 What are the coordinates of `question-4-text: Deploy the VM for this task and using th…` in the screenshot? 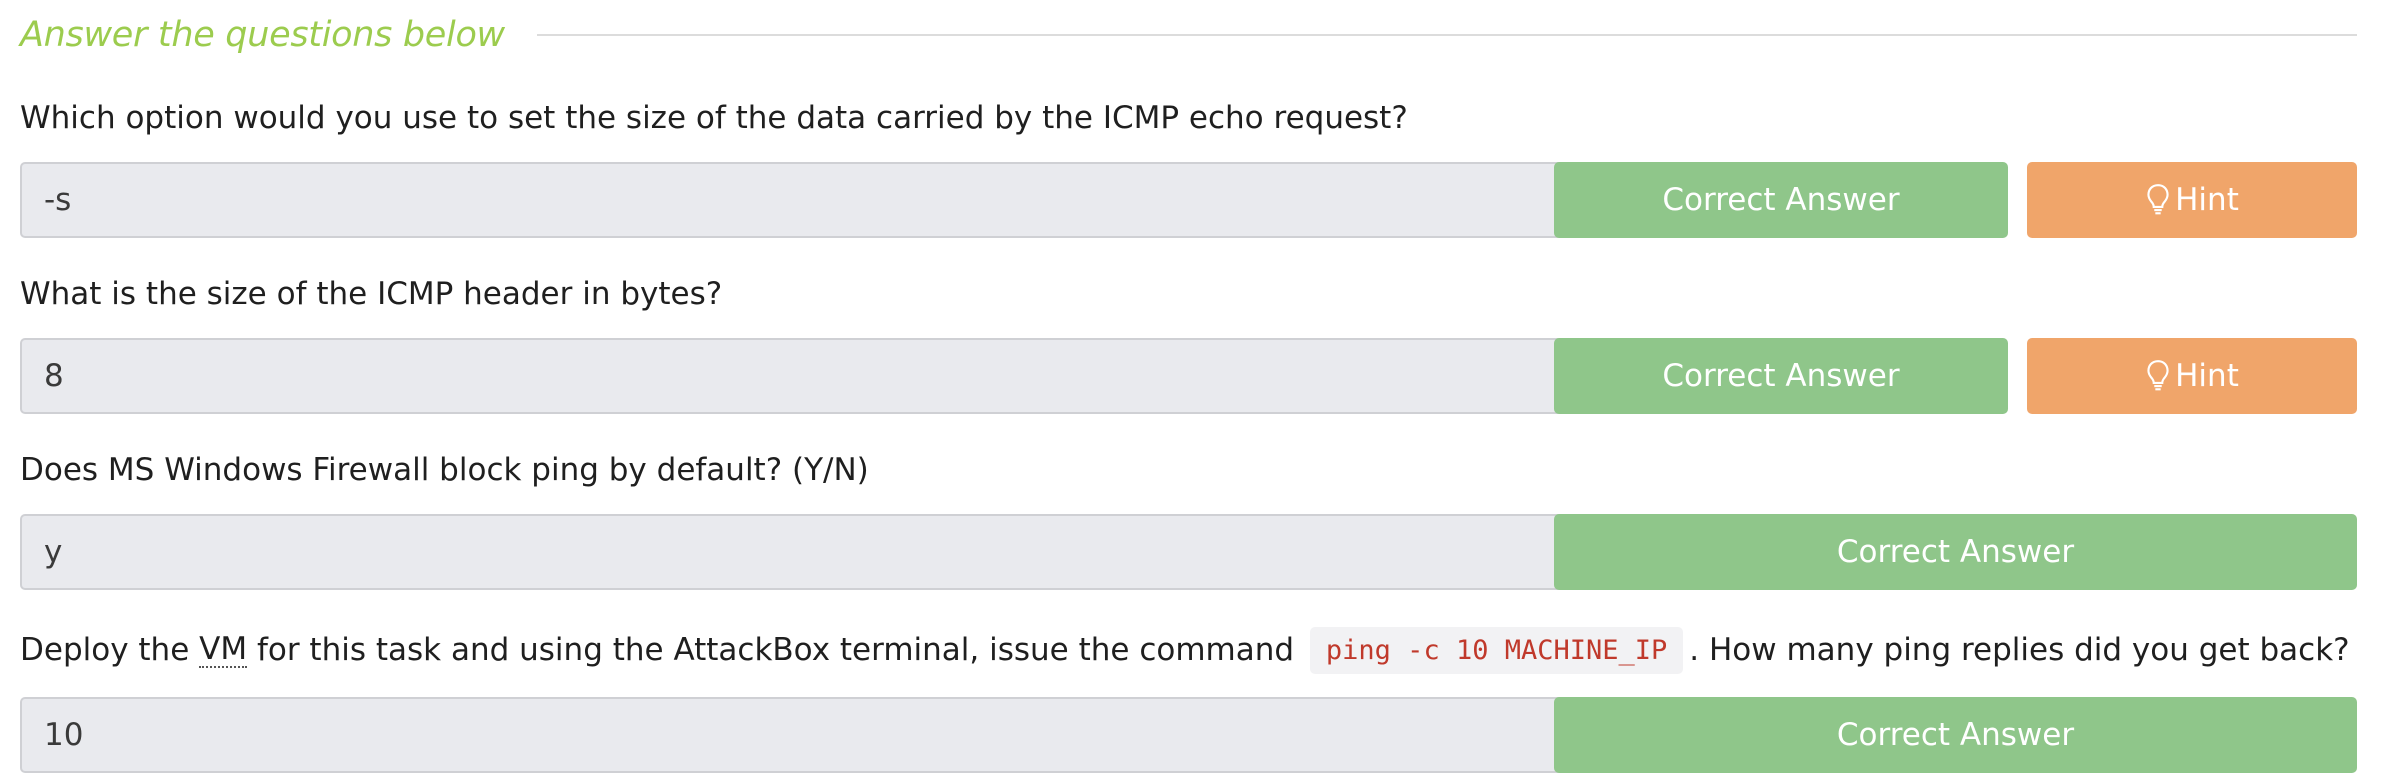 It's located at (1185, 650).